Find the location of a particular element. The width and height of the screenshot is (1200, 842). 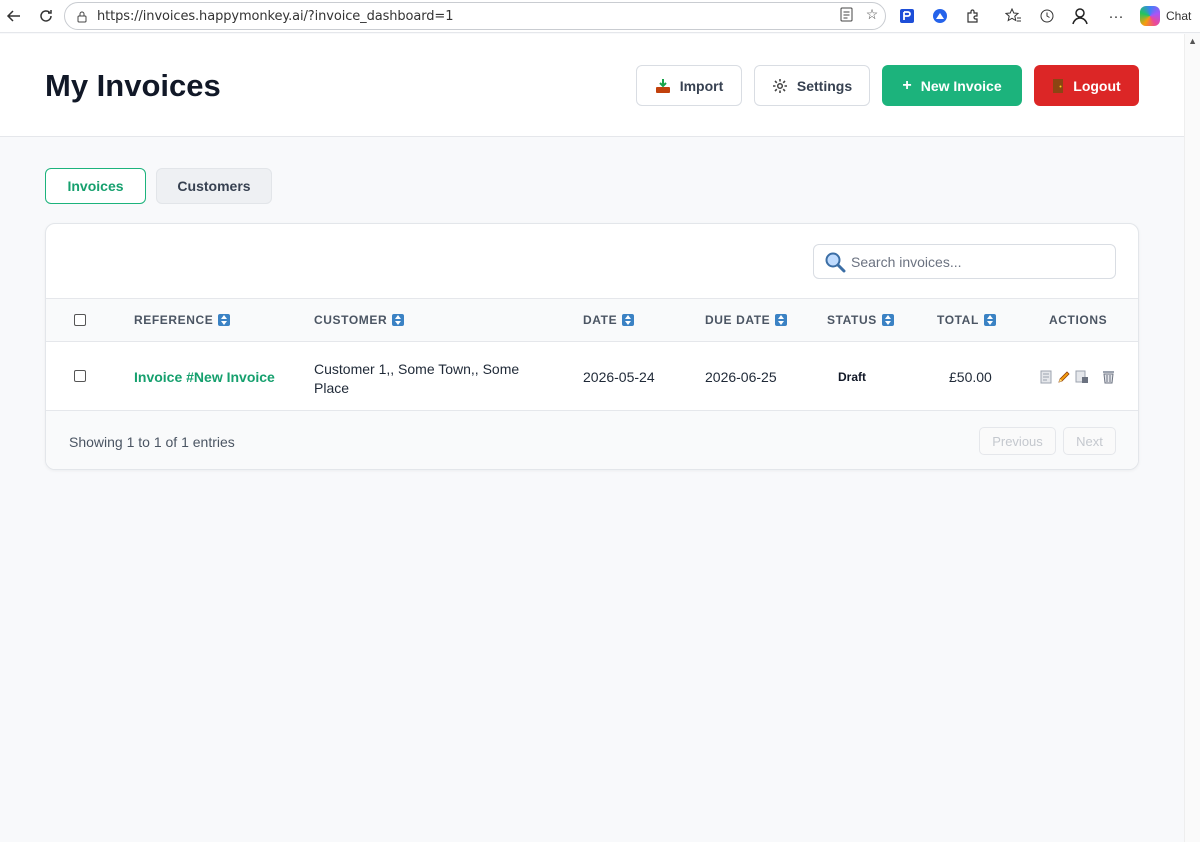

back-icon is located at coordinates (14, 16).